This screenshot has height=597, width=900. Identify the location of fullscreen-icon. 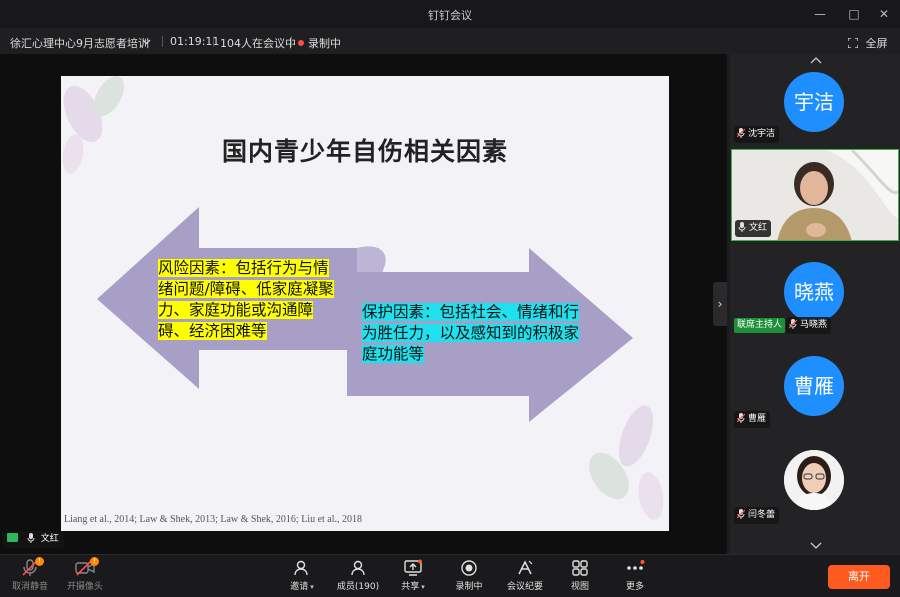
(854, 43).